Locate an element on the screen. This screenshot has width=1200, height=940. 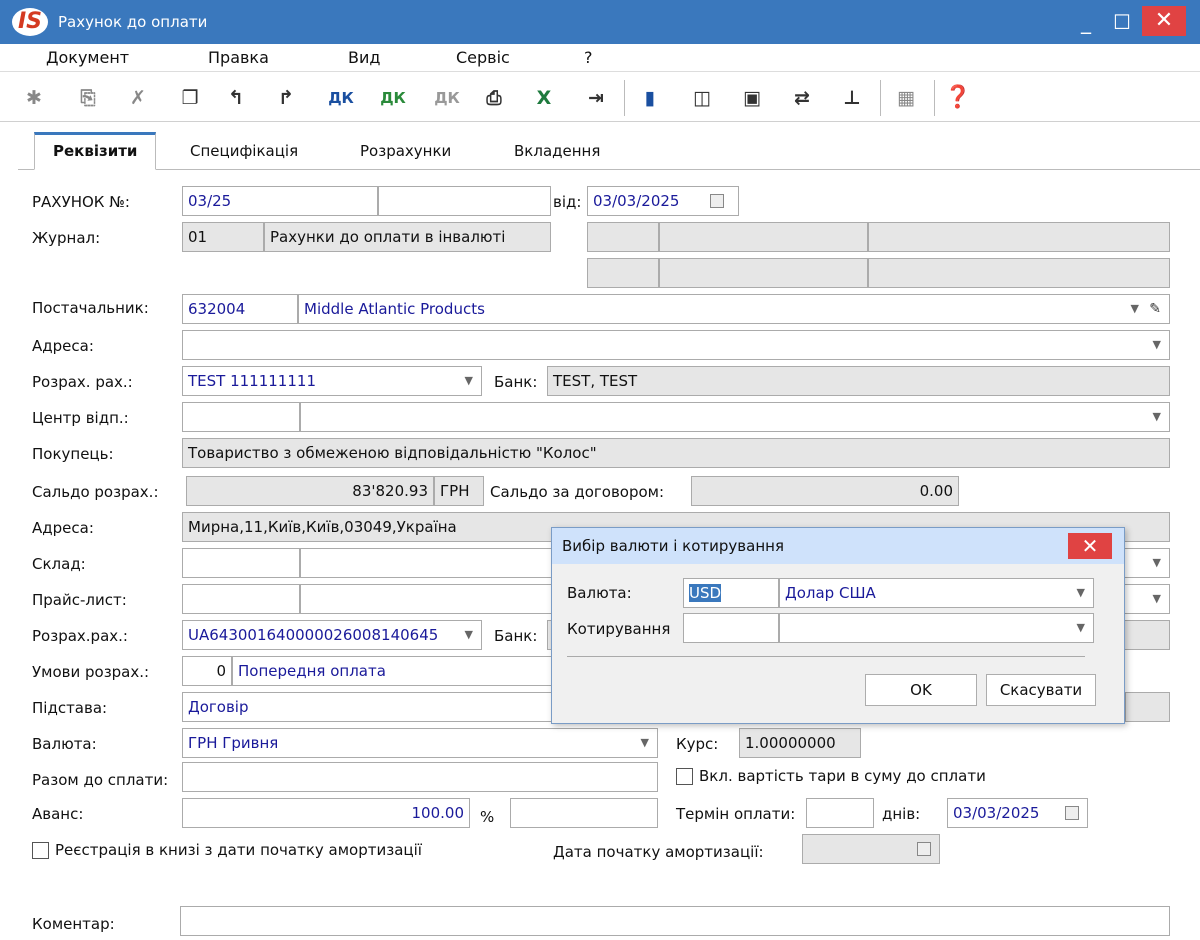
cancel-button: Скасувати is located at coordinates (1041, 690).